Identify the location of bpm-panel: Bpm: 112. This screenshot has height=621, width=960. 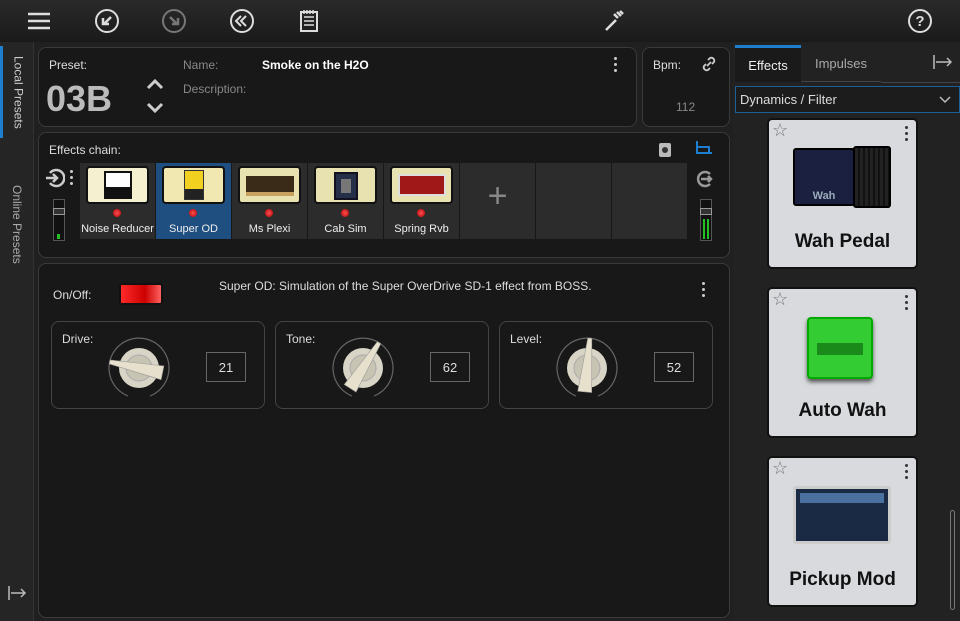
(686, 87).